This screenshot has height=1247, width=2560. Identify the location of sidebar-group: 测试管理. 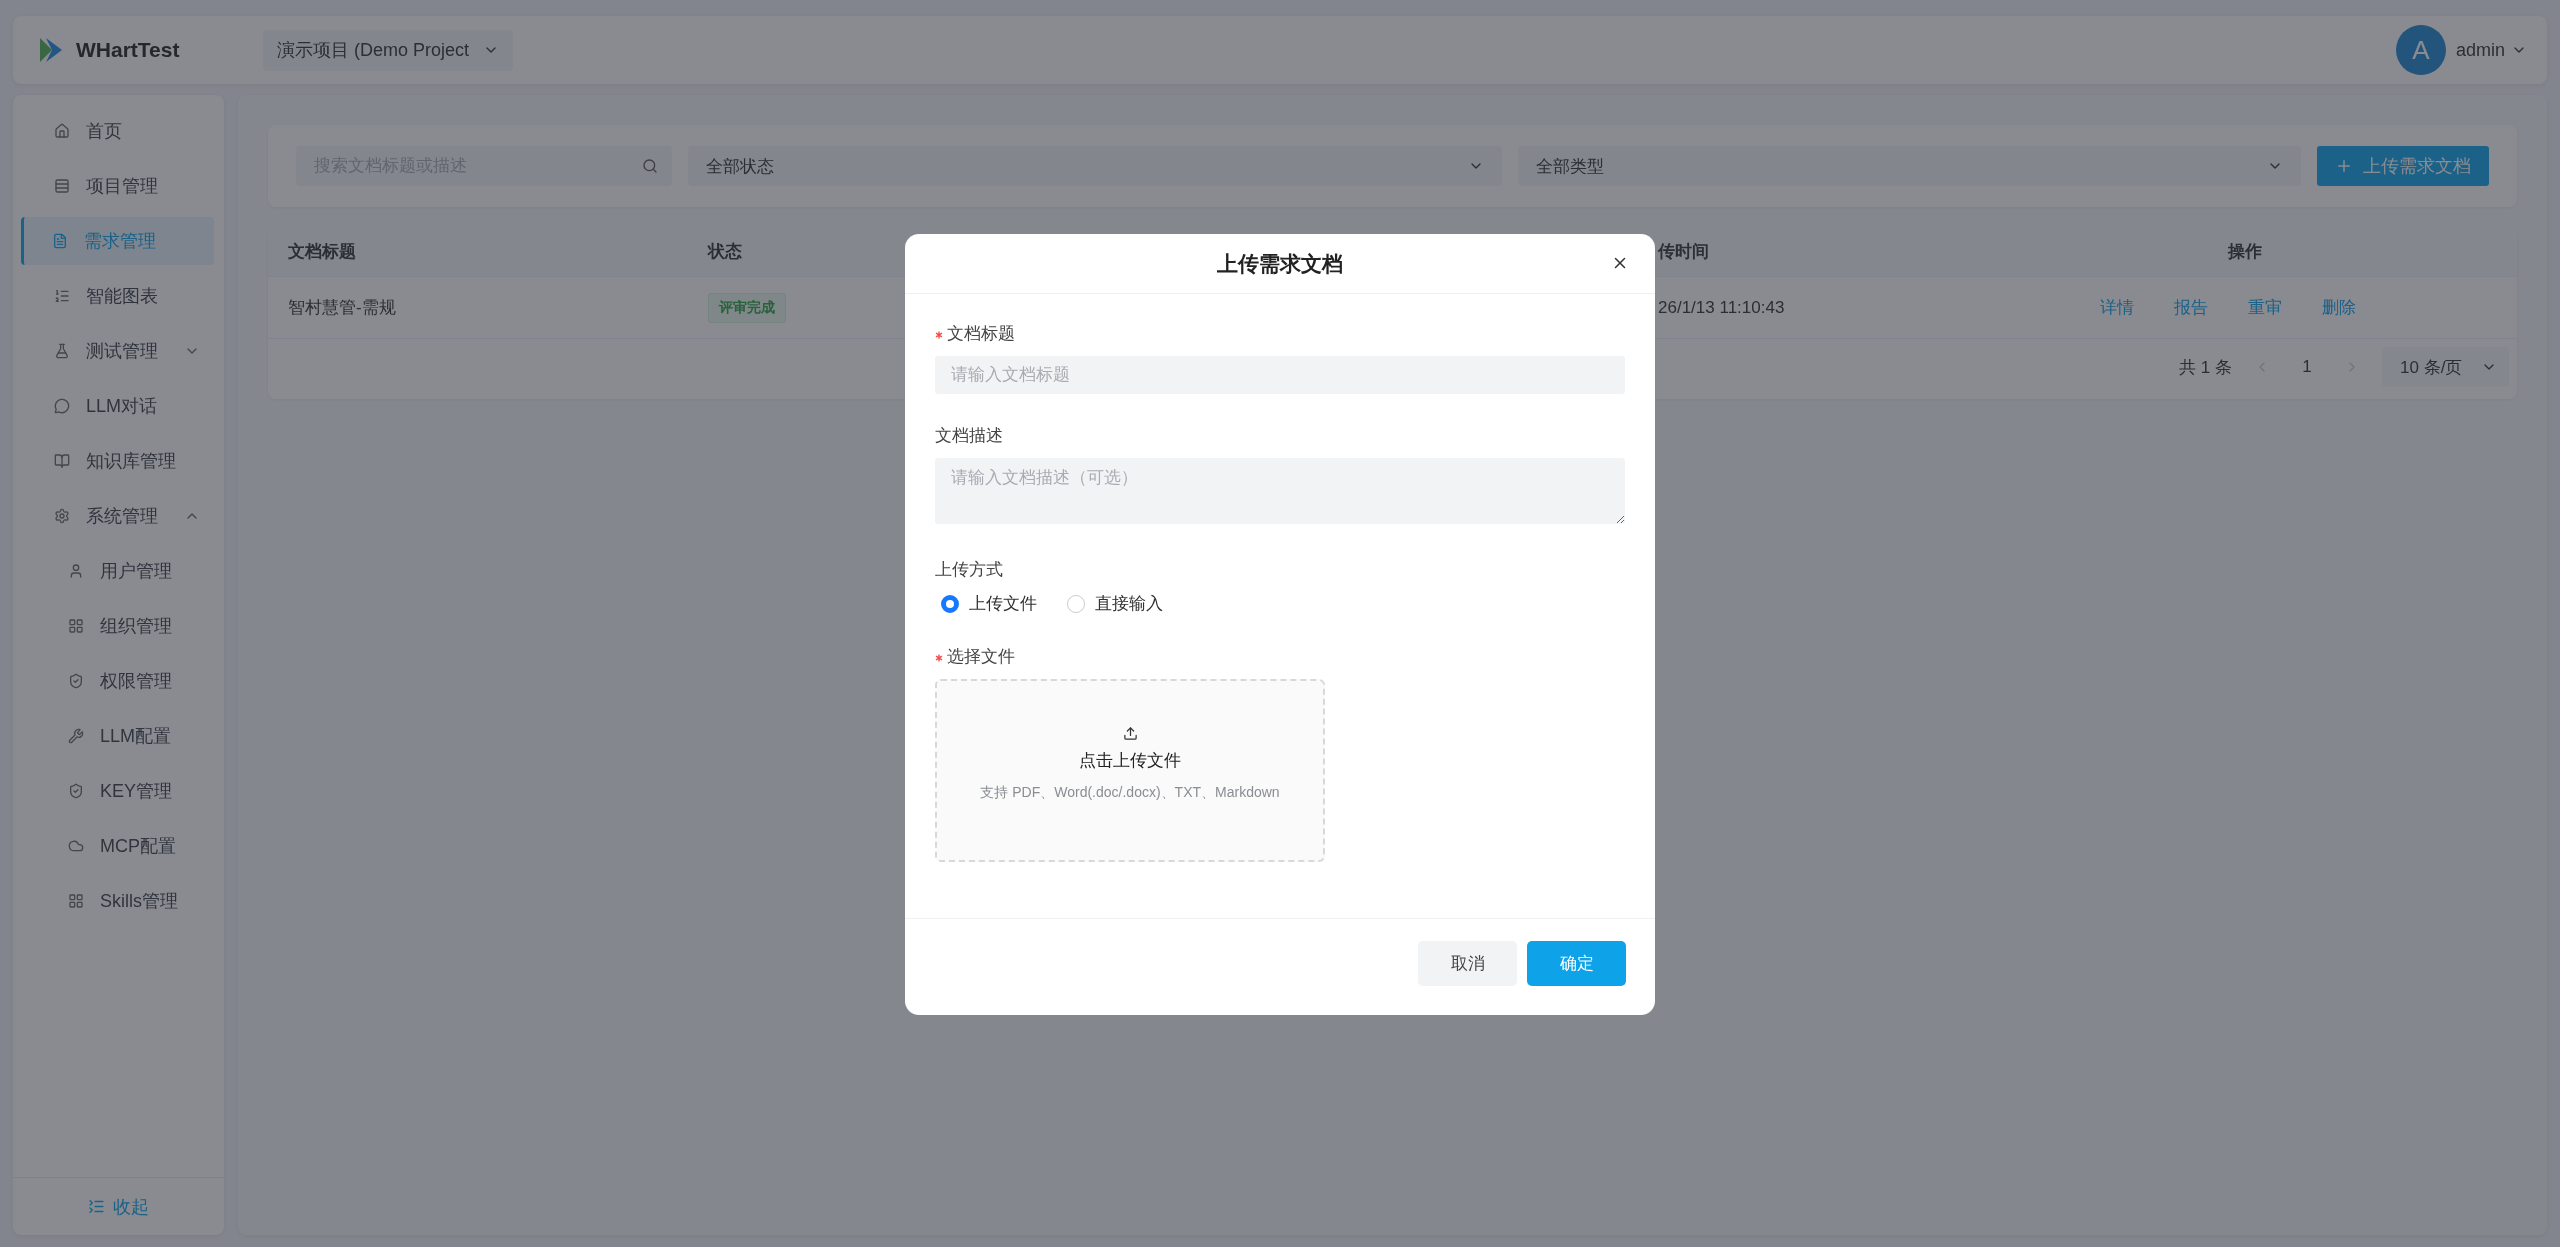
(118, 350).